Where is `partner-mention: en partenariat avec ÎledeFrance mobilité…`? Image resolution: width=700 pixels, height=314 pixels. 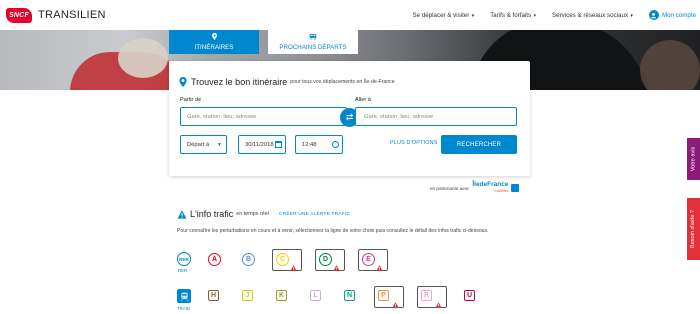 partner-mention: en partenariat avec ÎledeFrance mobilité… is located at coordinates (475, 187).